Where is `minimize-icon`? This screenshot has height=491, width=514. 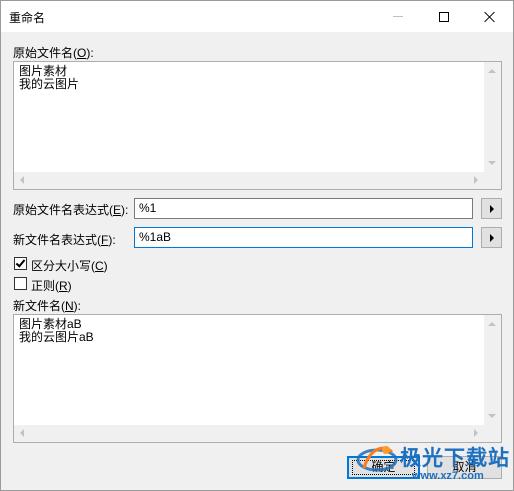
minimize-icon is located at coordinates (398, 16).